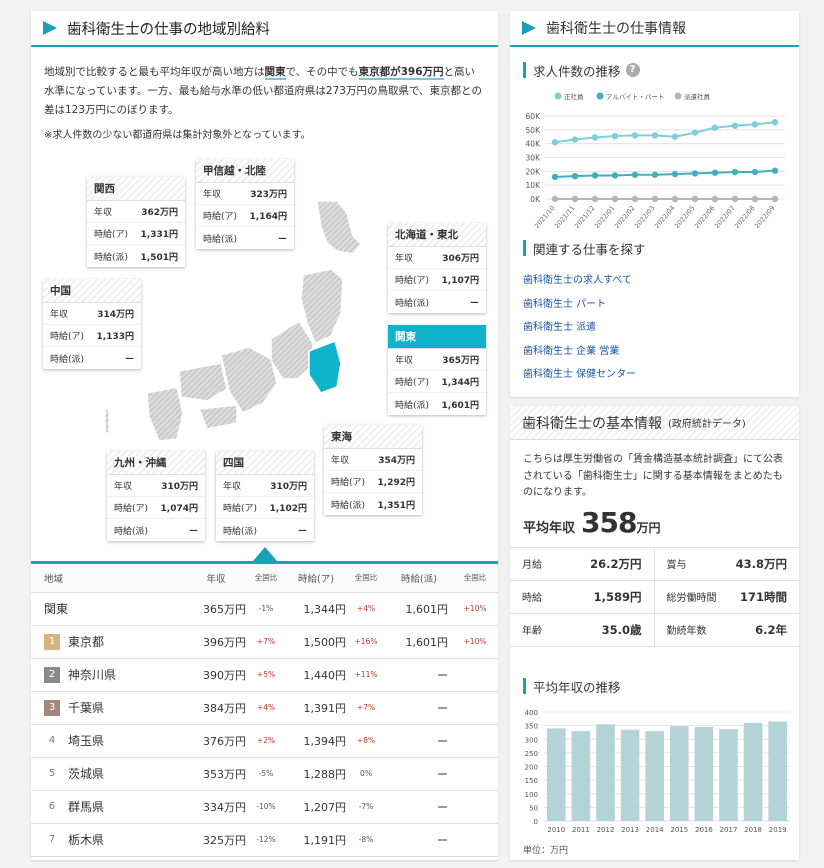 Image resolution: width=824 pixels, height=868 pixels. Describe the element at coordinates (584, 217) in the screenshot. I see `x-tick-label: 2021/12` at that location.